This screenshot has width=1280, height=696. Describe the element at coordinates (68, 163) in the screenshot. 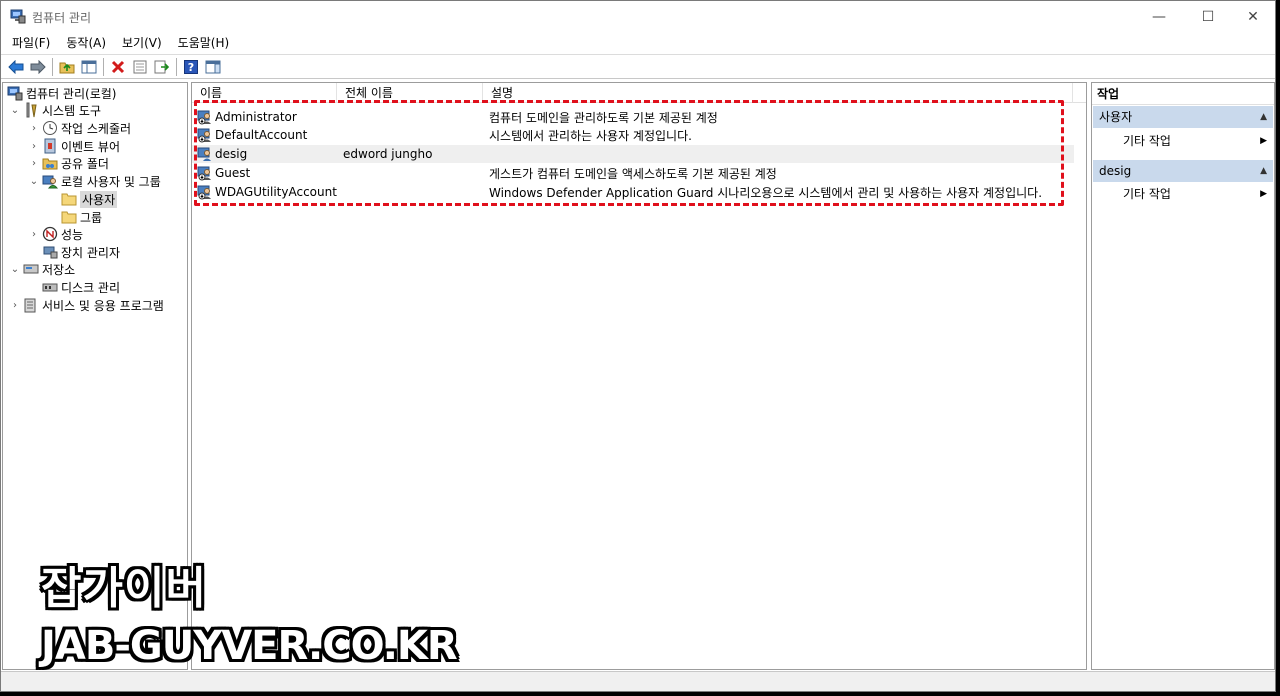

I see `tree-item-shared-folders: › 공유 폴더` at that location.